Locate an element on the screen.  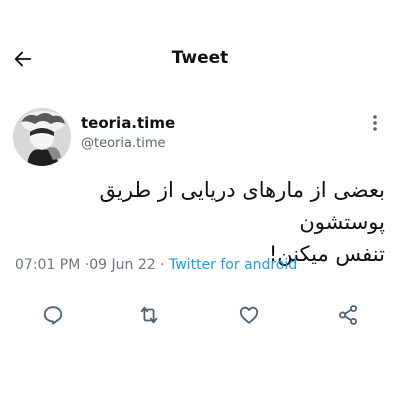
retweet-icon is located at coordinates (149, 315).